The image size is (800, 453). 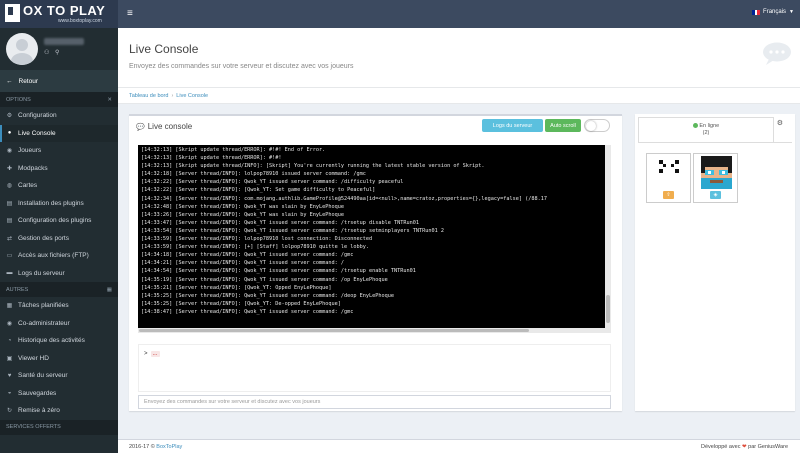 I want to click on server-logs-button: Logs du serveur, so click(x=512, y=125).